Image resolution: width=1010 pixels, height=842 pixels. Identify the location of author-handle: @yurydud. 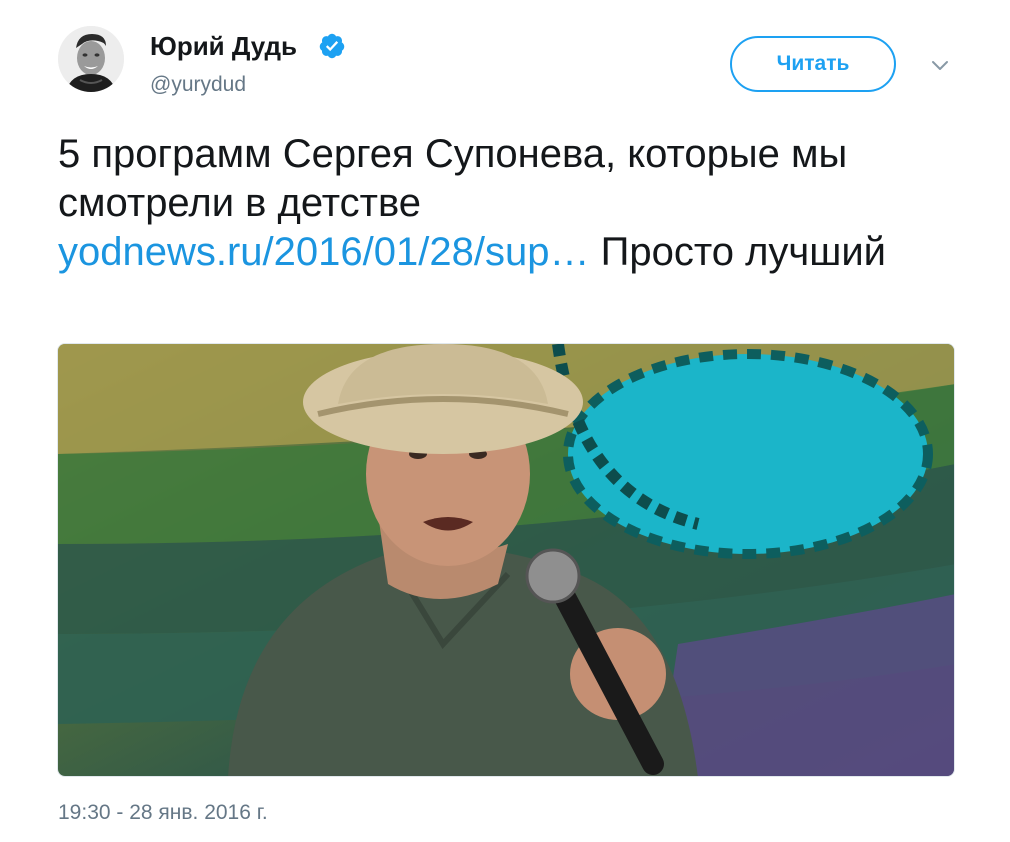
(198, 85).